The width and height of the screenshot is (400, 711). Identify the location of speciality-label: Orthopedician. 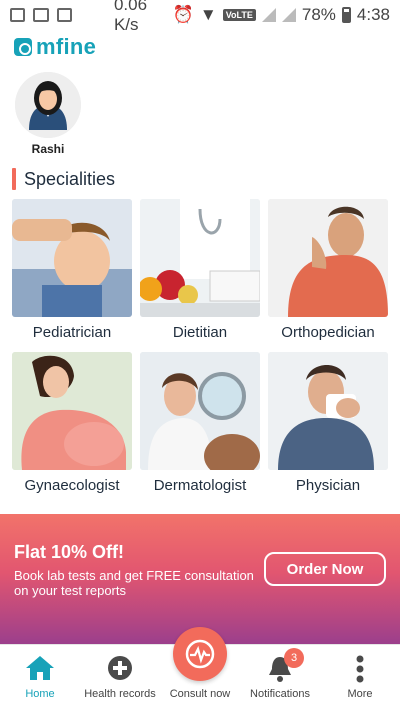
(328, 332).